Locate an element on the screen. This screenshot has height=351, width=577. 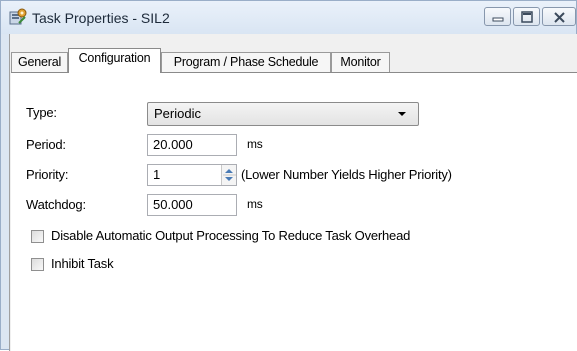
inhibit-task-label: Inhibit Task is located at coordinates (82, 263).